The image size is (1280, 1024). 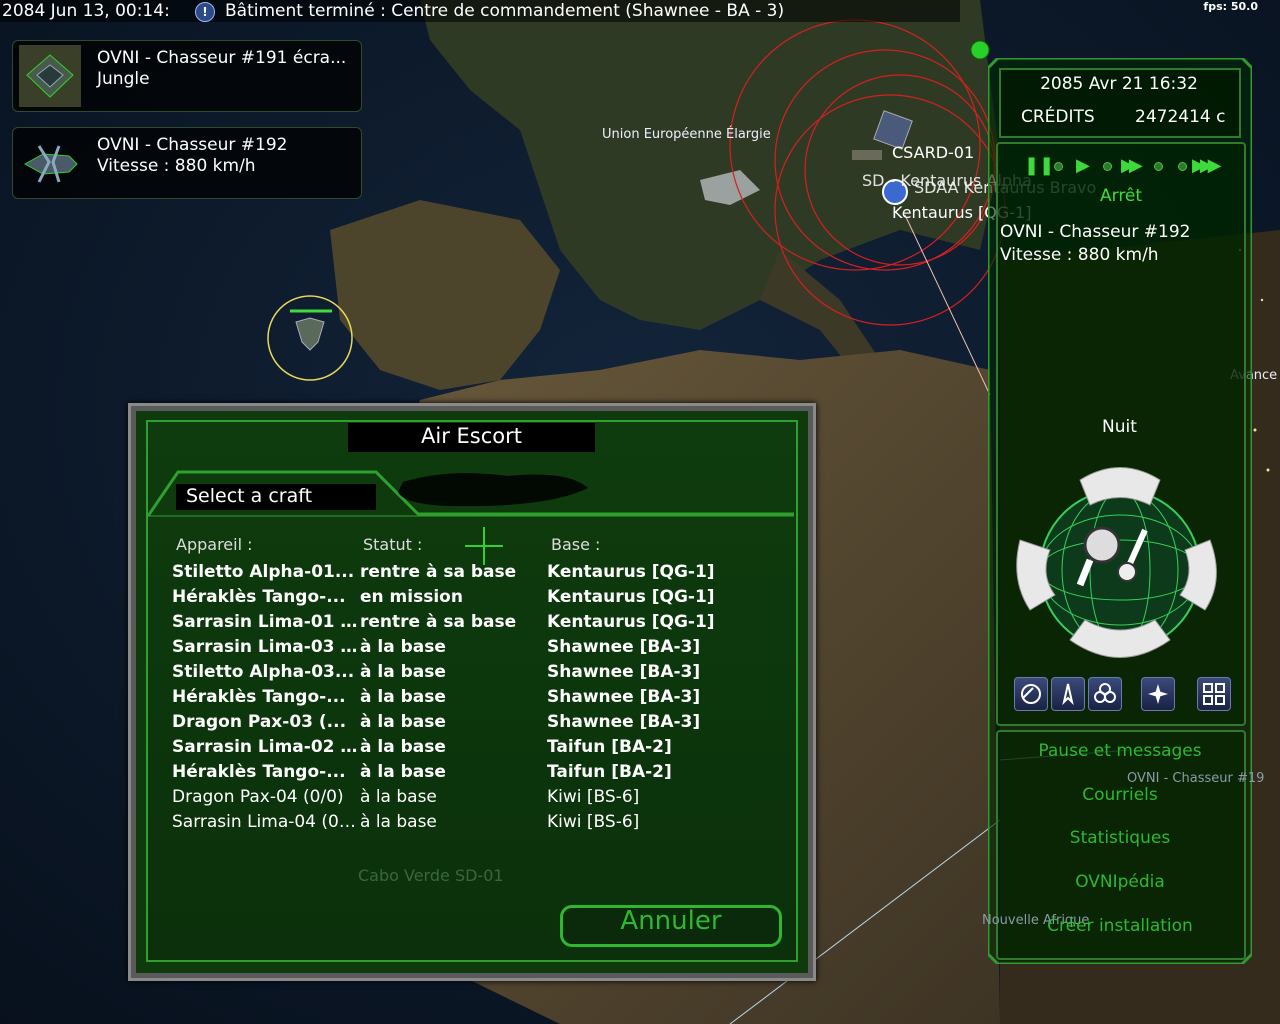 I want to click on fast-forward-icon: ▶▶, so click(x=1132, y=165).